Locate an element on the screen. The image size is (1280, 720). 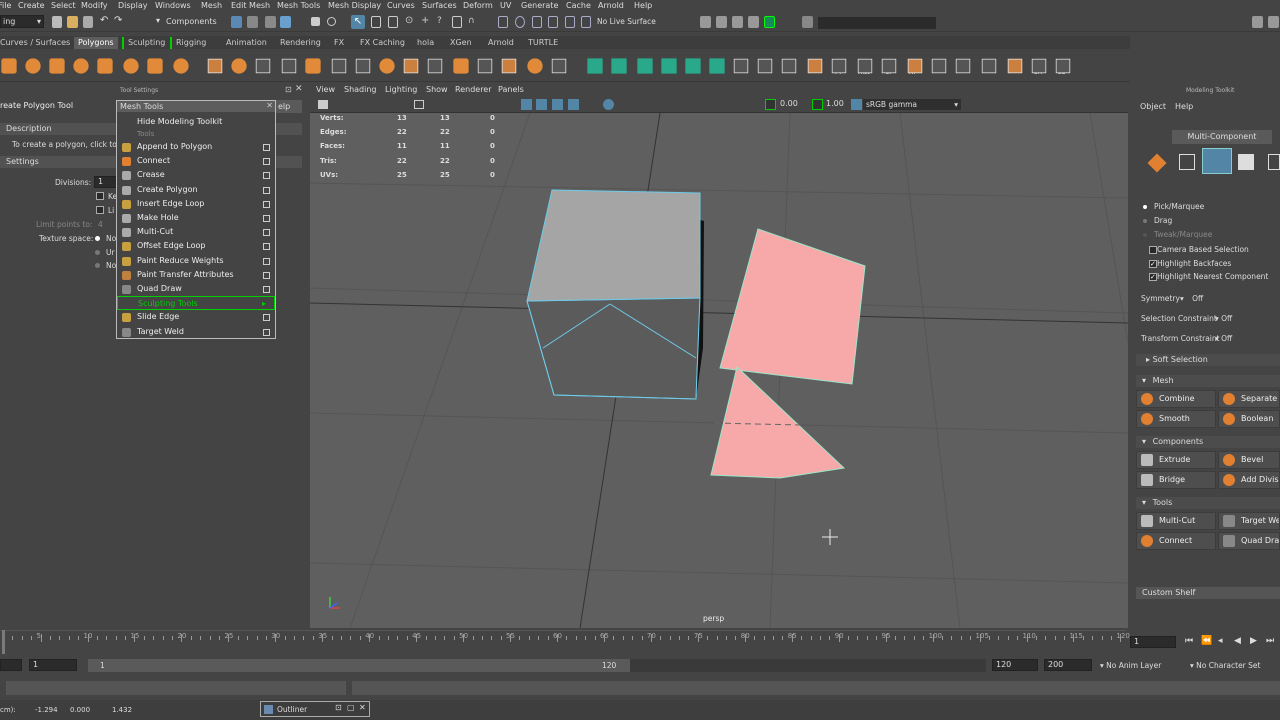
radio-pick-marquee is located at coordinates (1145, 207).